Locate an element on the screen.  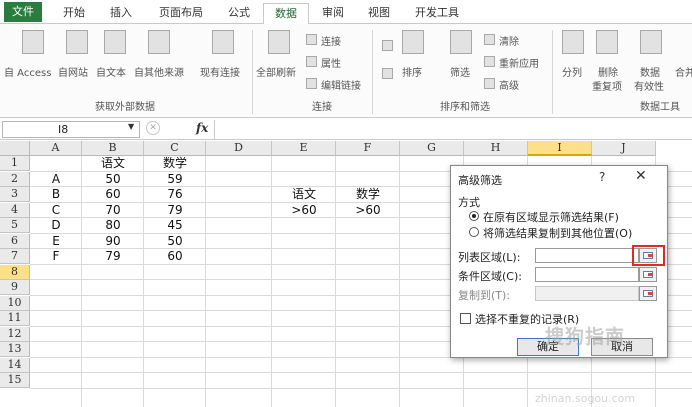
remove-duplicates-icon is located at coordinates (607, 42).